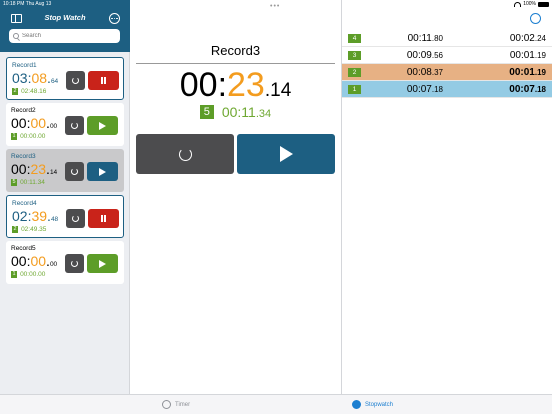  I want to click on record-time: 03:08.64, so click(35, 78).